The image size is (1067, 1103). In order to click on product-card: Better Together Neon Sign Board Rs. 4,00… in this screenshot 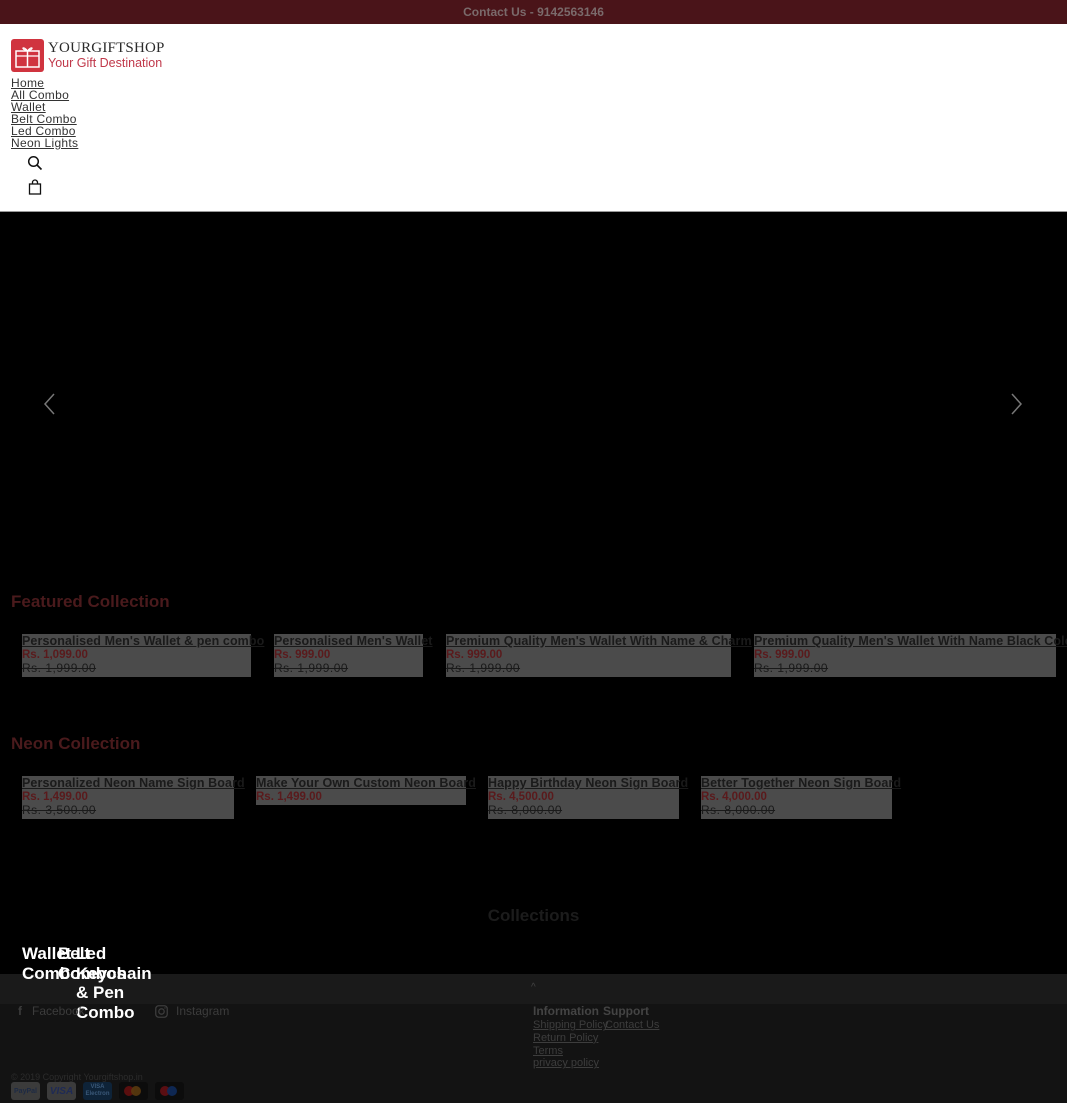, I will do `click(801, 797)`.